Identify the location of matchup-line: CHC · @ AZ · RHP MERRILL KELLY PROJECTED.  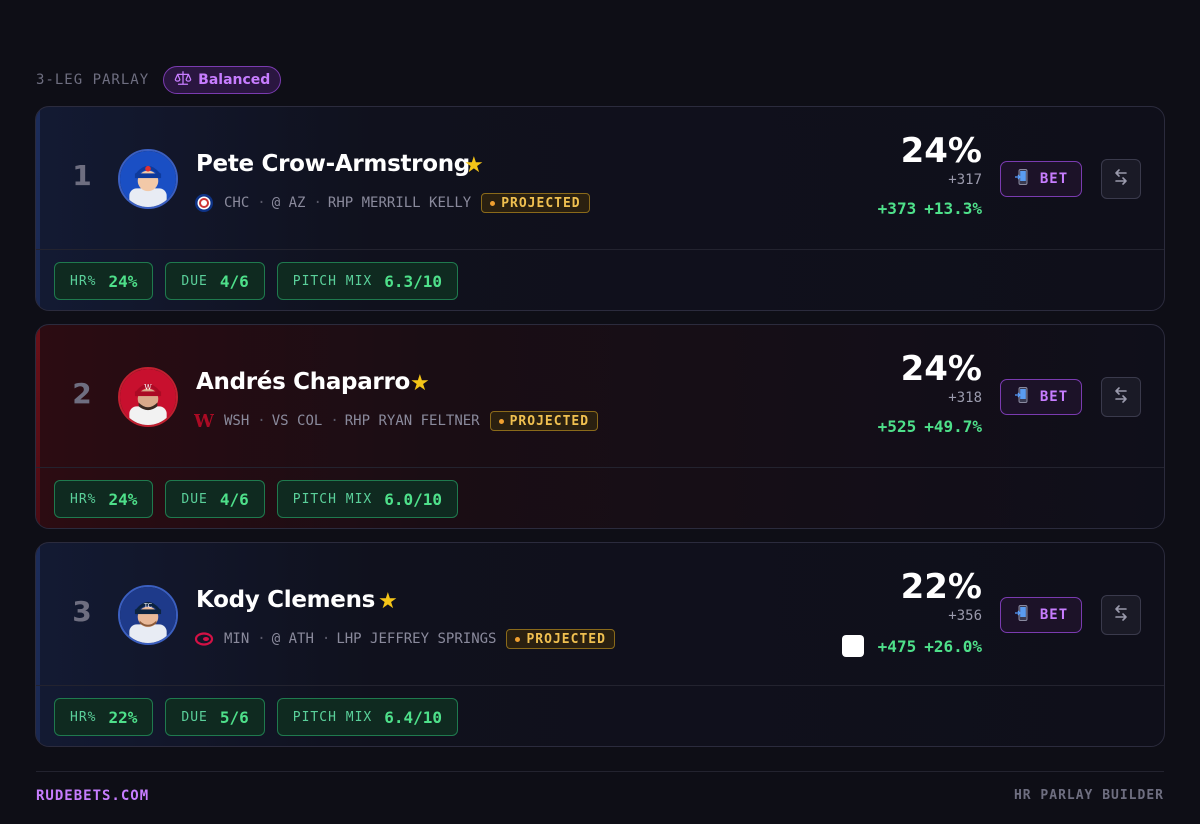
(392, 203).